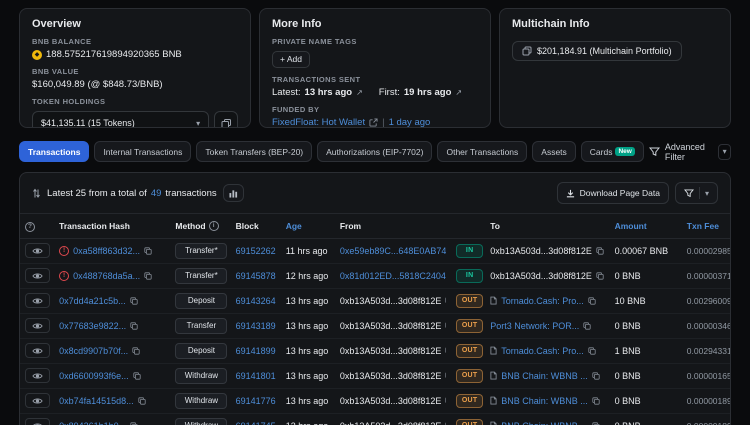  I want to click on funded-by-wallet-link: FixedFloat: Hot Wallet, so click(318, 122).